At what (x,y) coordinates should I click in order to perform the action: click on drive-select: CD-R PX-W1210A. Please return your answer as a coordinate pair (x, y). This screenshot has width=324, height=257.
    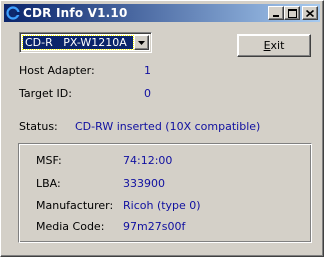
    Looking at the image, I should click on (85, 42).